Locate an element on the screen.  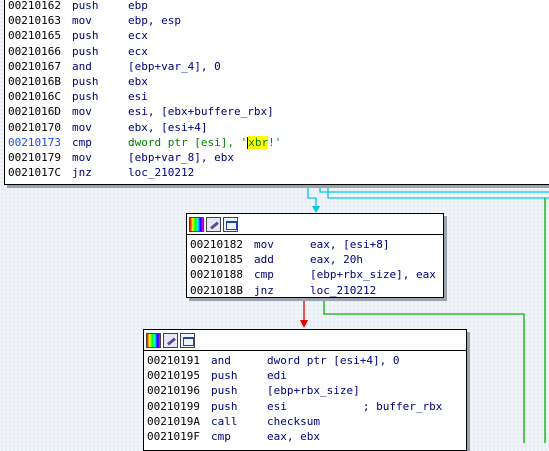
asm-address: 00210165 is located at coordinates (34, 36).